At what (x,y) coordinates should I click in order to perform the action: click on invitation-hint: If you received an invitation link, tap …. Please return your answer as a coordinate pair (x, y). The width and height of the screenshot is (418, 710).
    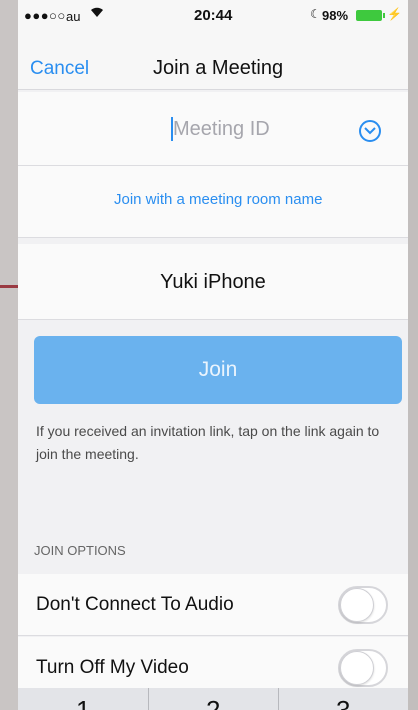
    Looking at the image, I should click on (208, 442).